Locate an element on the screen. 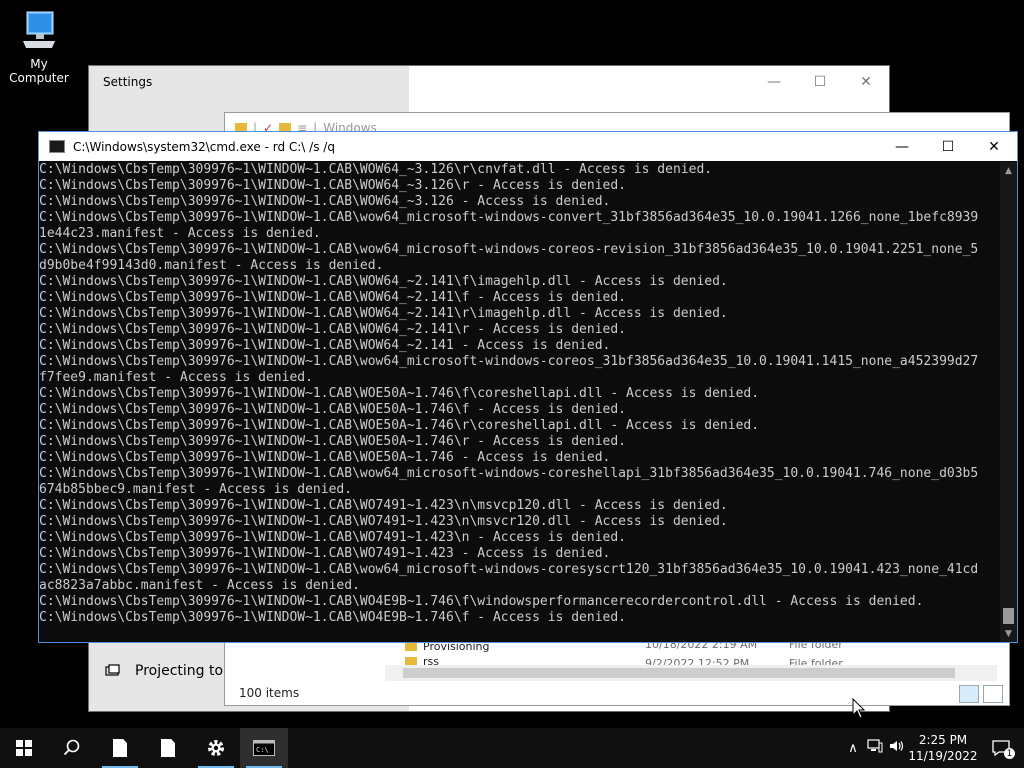 The image size is (1024, 768). system-tray: ∧ 2:25 PM 11/19/2022 1 is located at coordinates (933, 748).